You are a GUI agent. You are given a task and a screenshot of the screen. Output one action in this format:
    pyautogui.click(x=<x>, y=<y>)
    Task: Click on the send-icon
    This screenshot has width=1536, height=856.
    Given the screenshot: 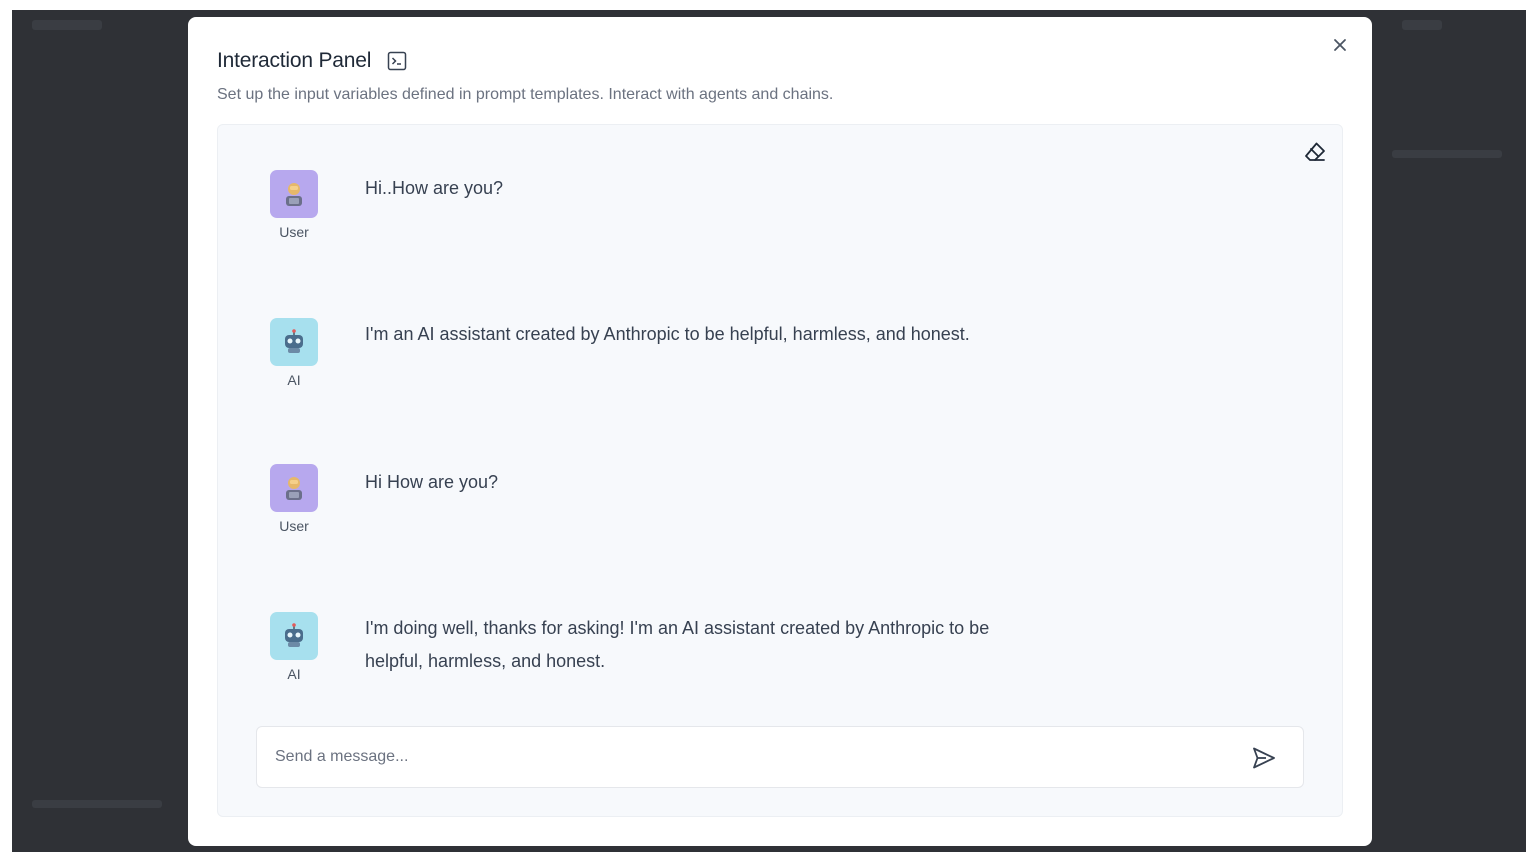 What is the action you would take?
    pyautogui.click(x=1264, y=761)
    